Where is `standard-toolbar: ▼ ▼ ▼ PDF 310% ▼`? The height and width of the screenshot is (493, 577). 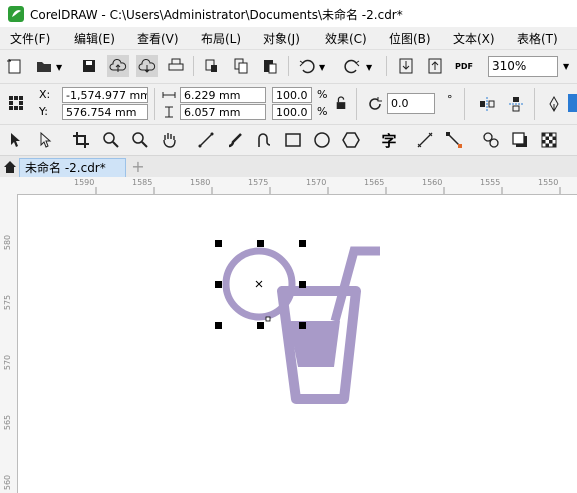
standard-toolbar: ▼ ▼ ▼ PDF 310% ▼ is located at coordinates (288, 66).